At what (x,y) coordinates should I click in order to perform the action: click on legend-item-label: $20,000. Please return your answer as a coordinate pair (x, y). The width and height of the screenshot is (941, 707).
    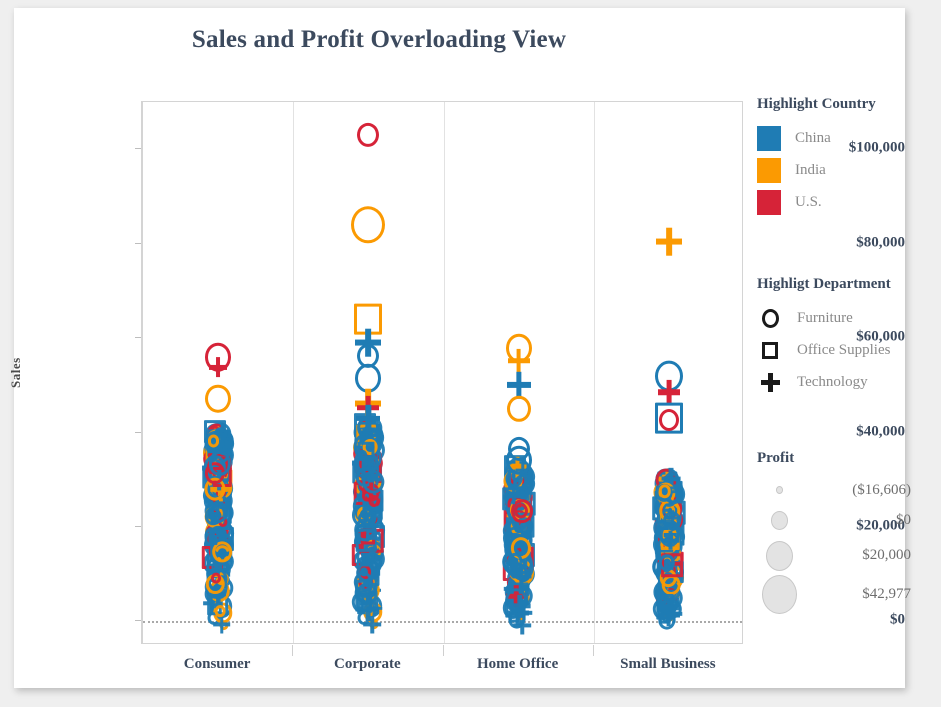
    Looking at the image, I should click on (886, 555).